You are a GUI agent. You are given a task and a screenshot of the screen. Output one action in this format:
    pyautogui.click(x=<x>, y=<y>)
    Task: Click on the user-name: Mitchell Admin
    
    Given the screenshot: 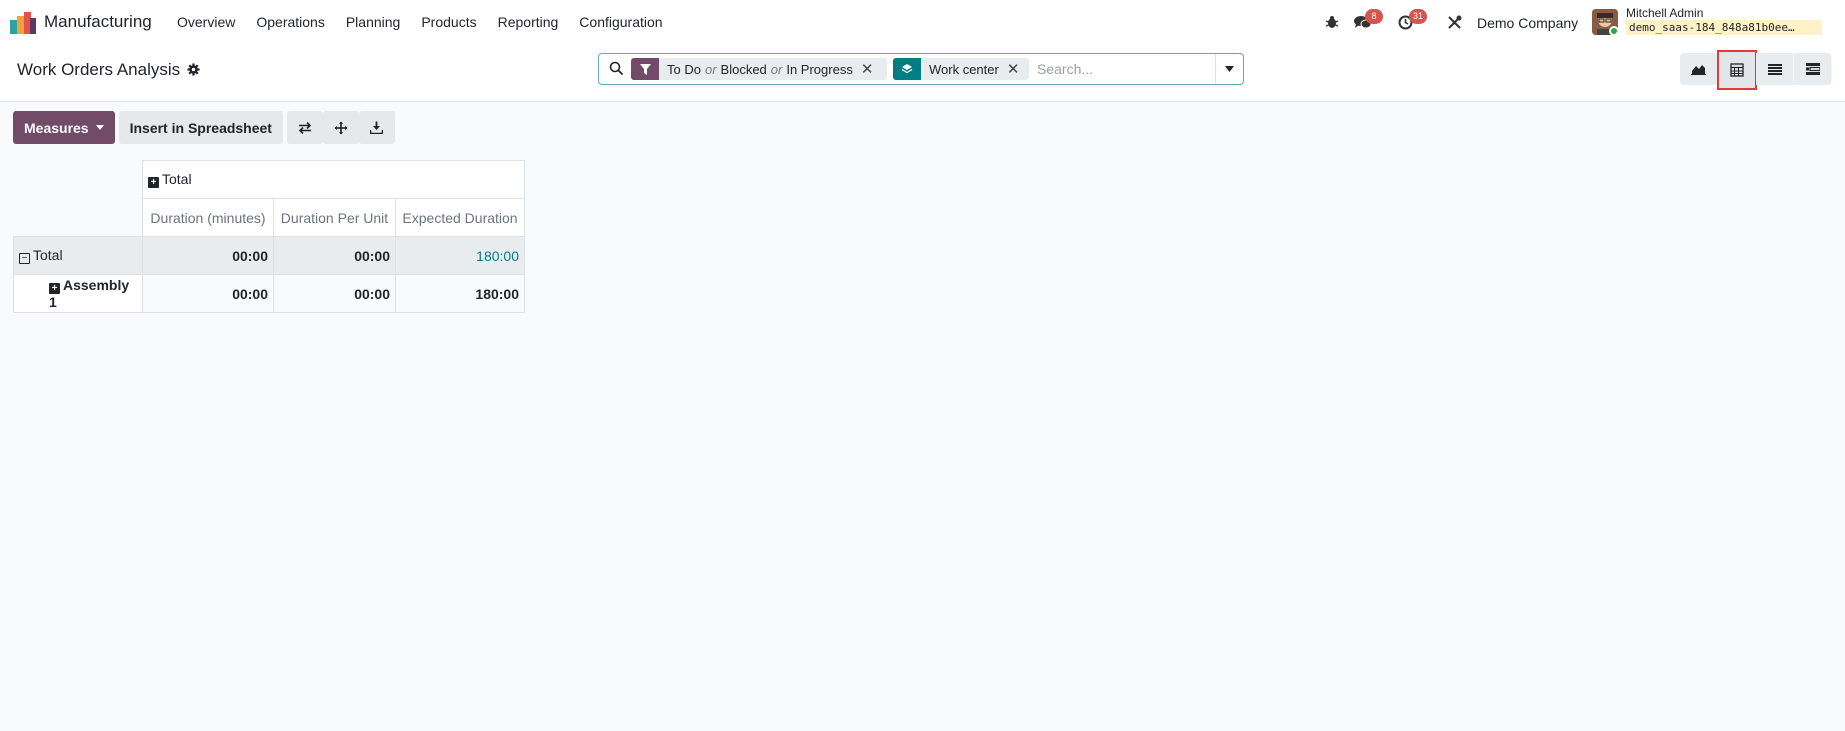 What is the action you would take?
    pyautogui.click(x=1664, y=13)
    